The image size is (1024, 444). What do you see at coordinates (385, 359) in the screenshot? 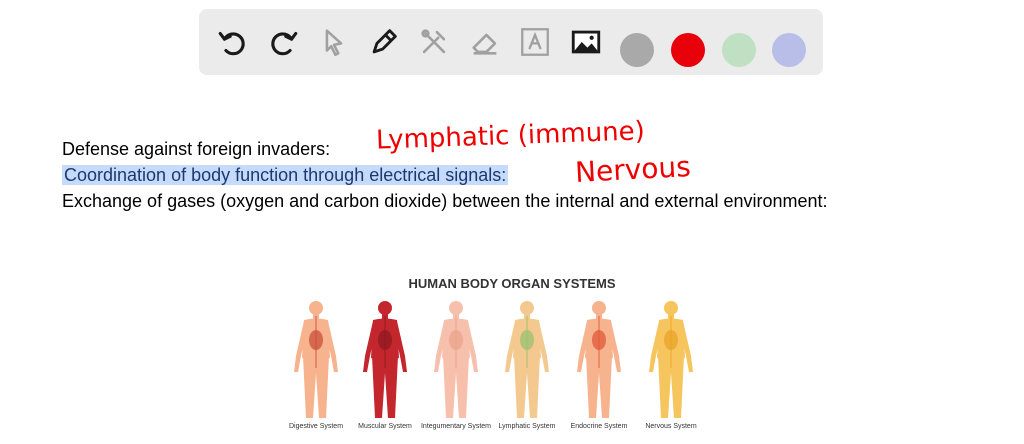
I see `body-figure-muscular-system` at bounding box center [385, 359].